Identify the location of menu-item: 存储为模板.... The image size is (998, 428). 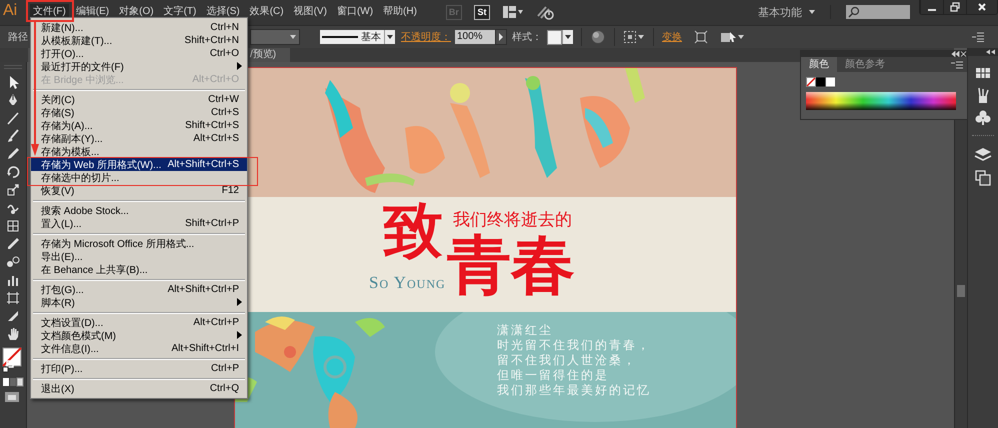
(139, 151).